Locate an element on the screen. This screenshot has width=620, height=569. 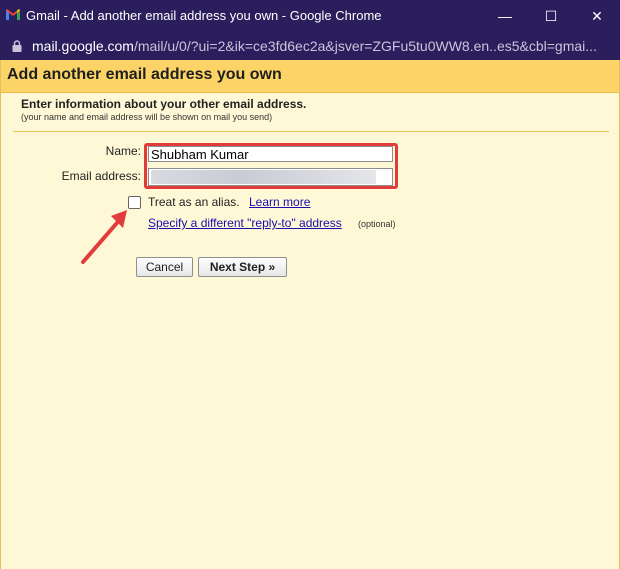
email-redaction is located at coordinates (263, 177).